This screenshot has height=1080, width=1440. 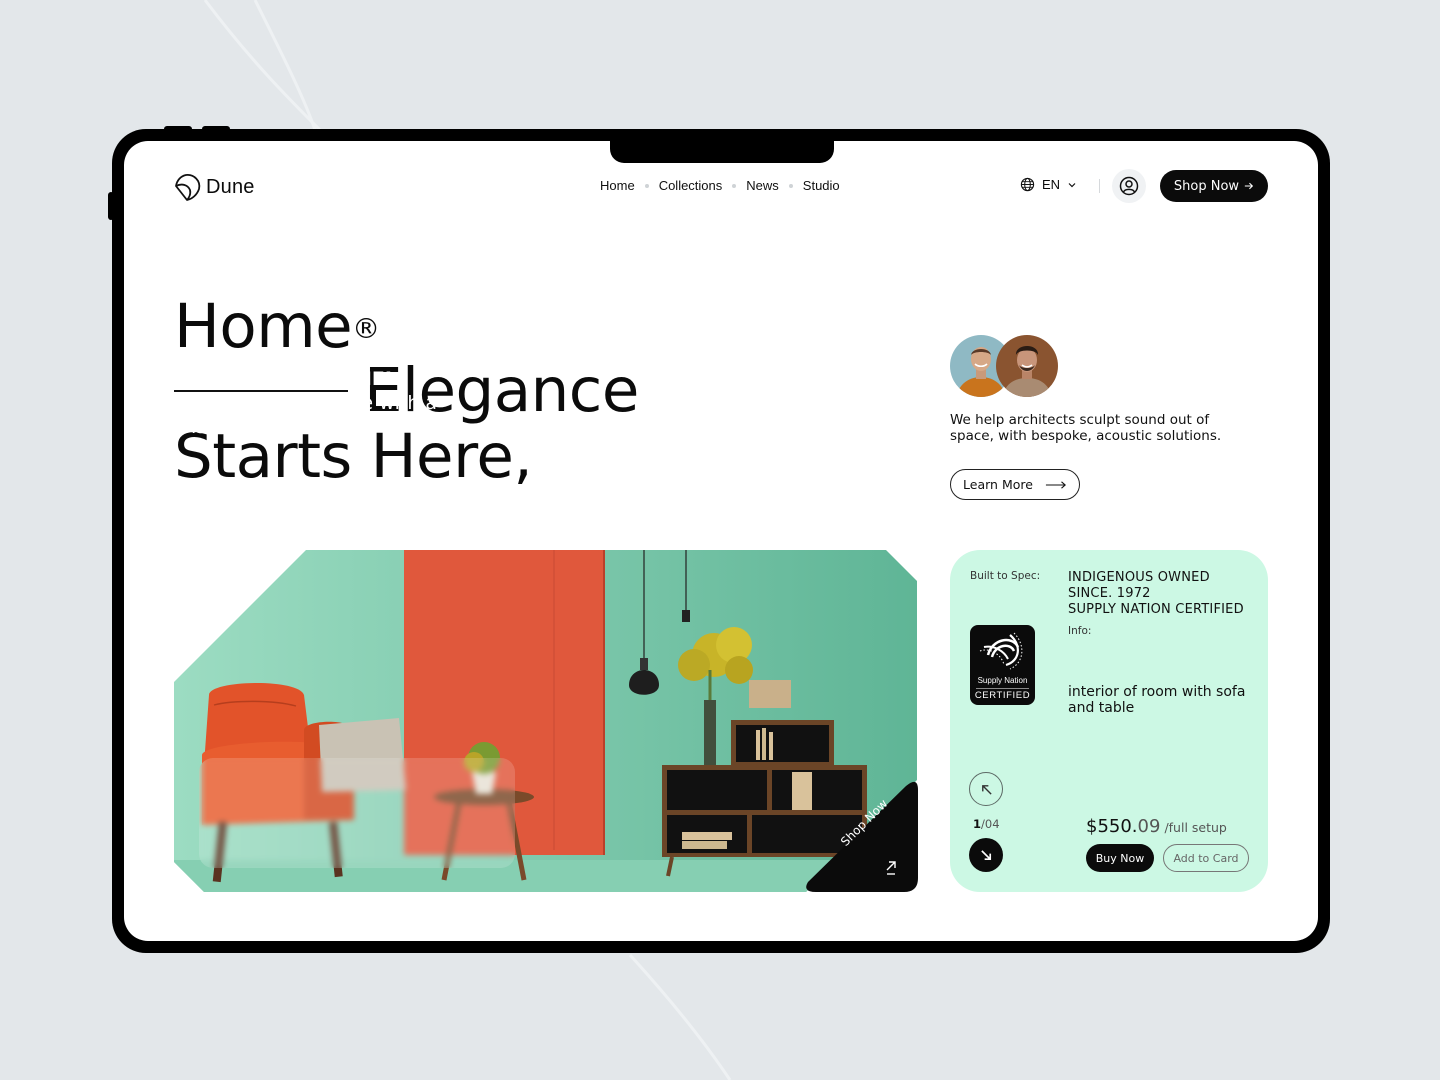 I want to click on arrow-up-left-icon, so click(x=986, y=789).